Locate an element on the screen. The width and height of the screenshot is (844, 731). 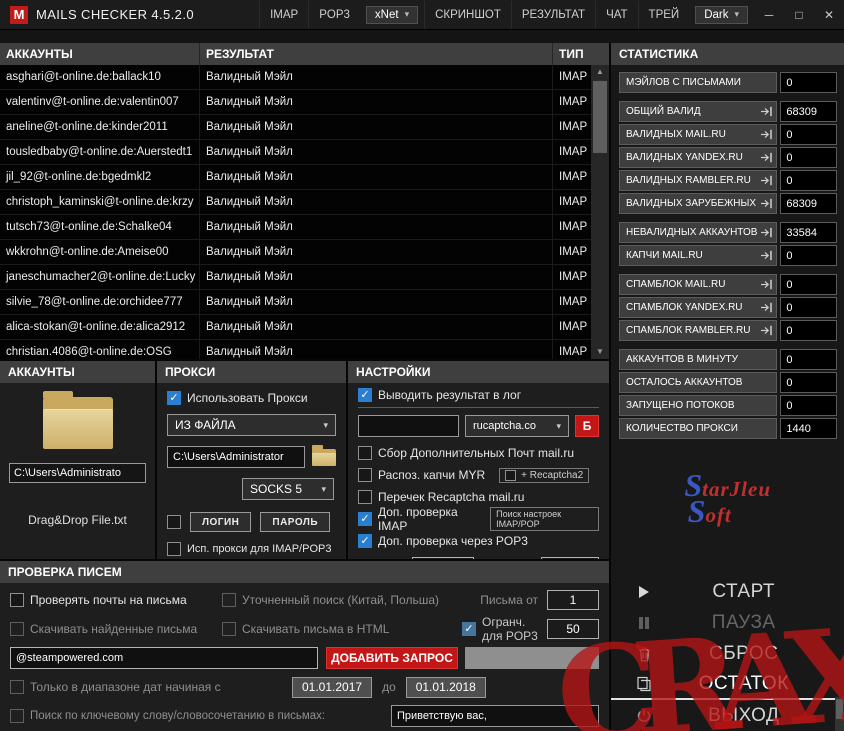
letters-panel-title: ПРОВЕРКА ПИСЕМ is located at coordinates (304, 572).